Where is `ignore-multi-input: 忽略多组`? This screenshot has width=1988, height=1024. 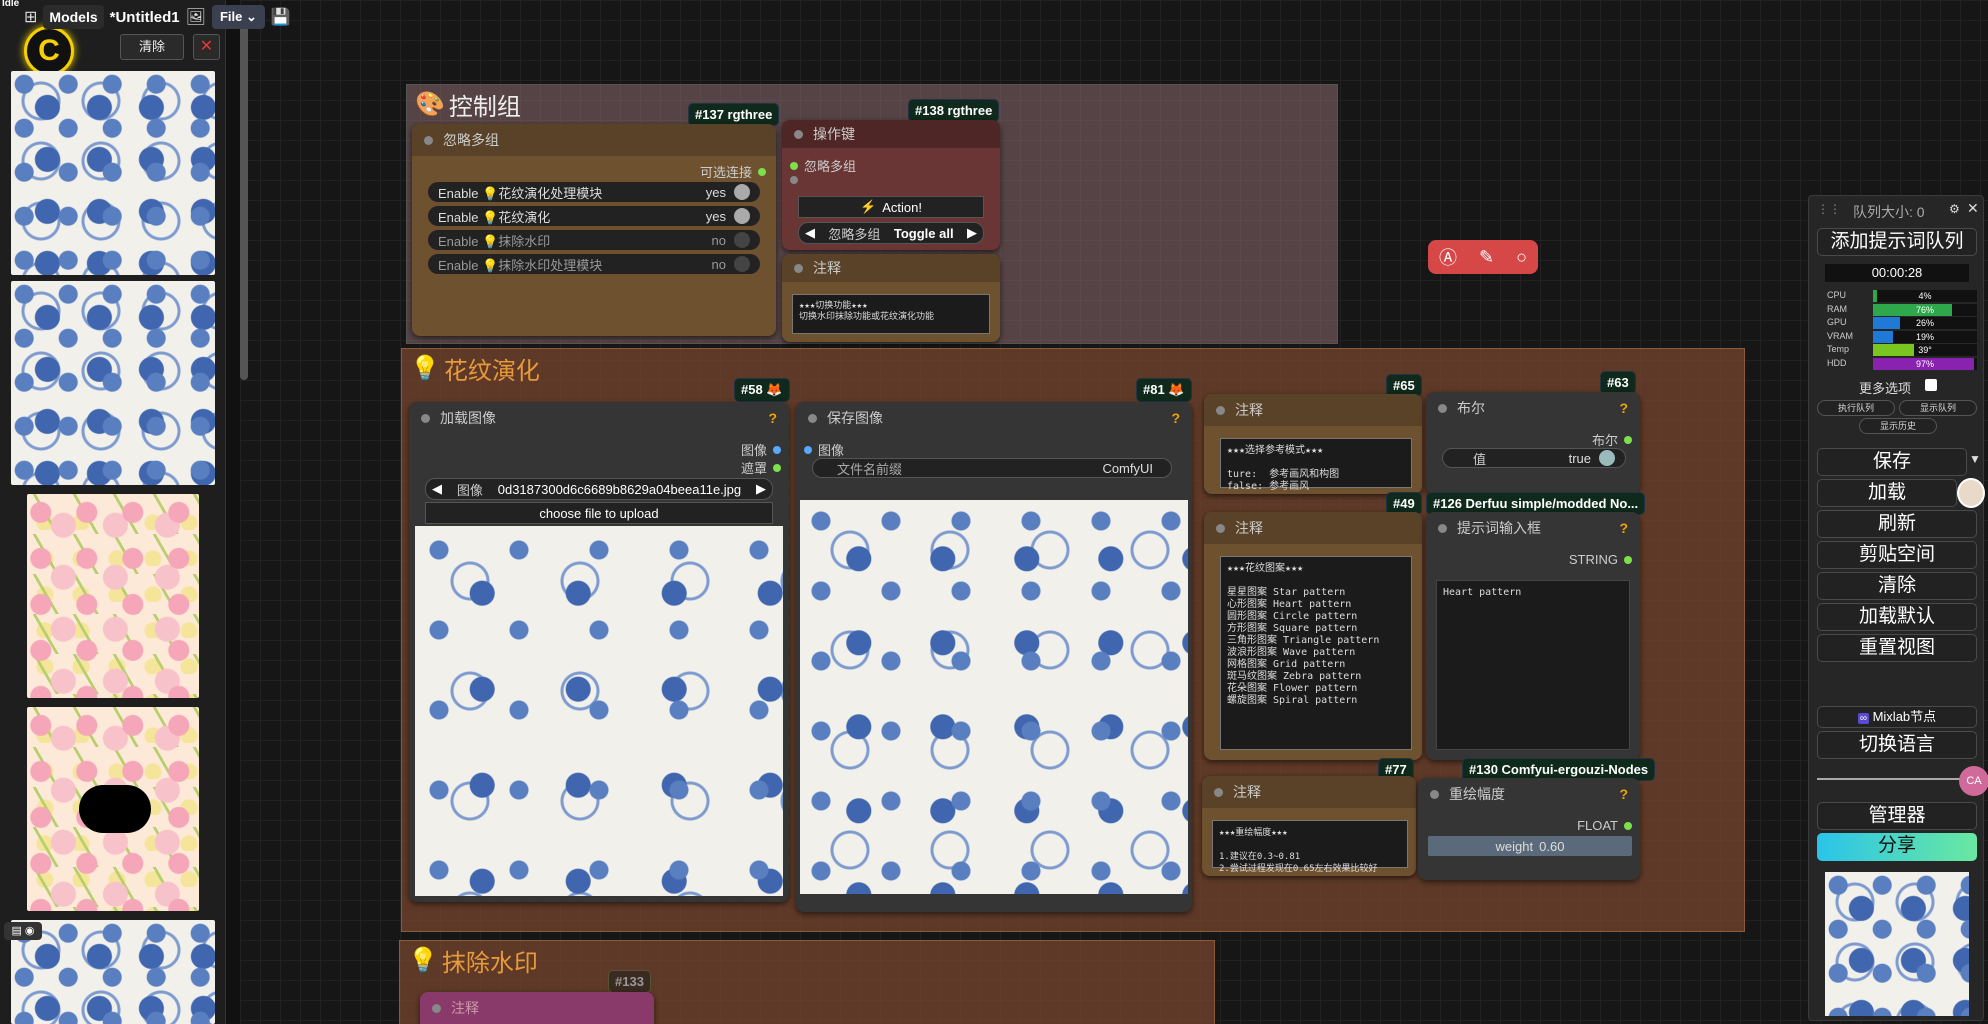
ignore-multi-input: 忽略多组 is located at coordinates (823, 165).